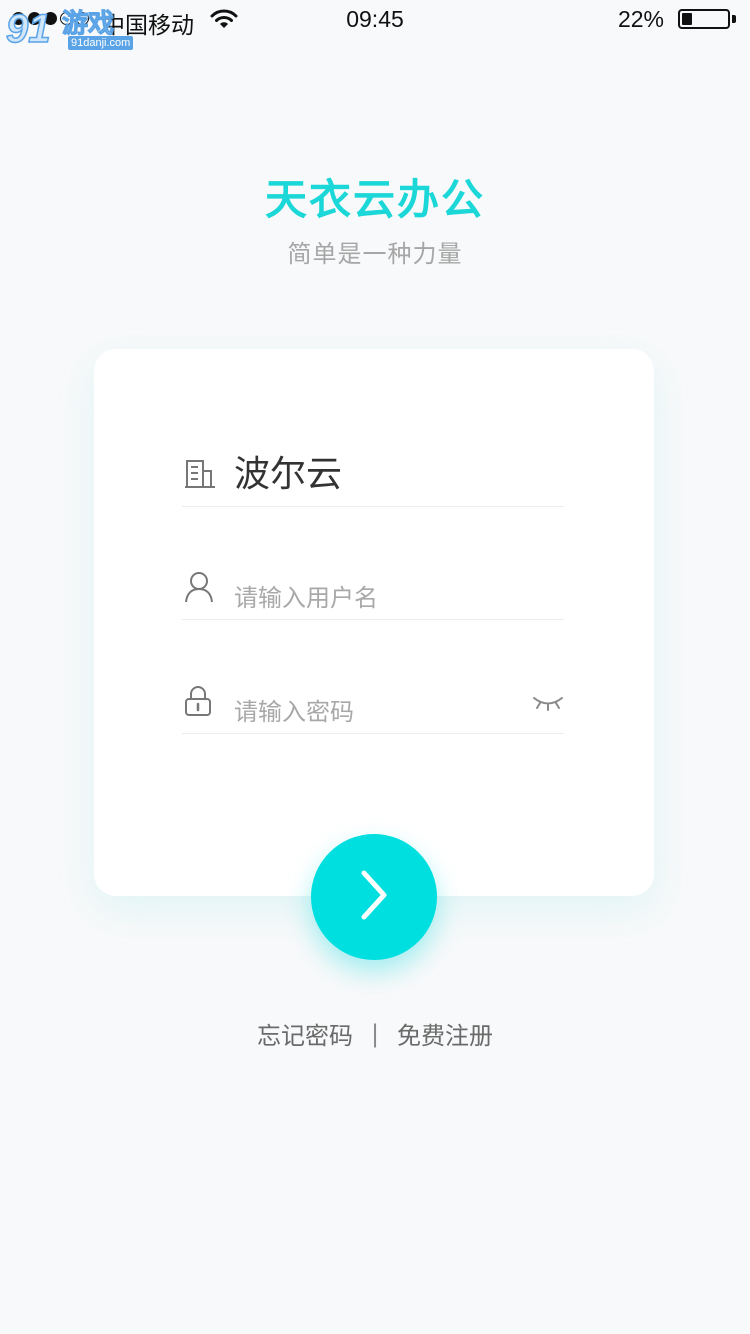 The image size is (750, 1334). I want to click on app-slogan: 简单是一种力量, so click(375, 254).